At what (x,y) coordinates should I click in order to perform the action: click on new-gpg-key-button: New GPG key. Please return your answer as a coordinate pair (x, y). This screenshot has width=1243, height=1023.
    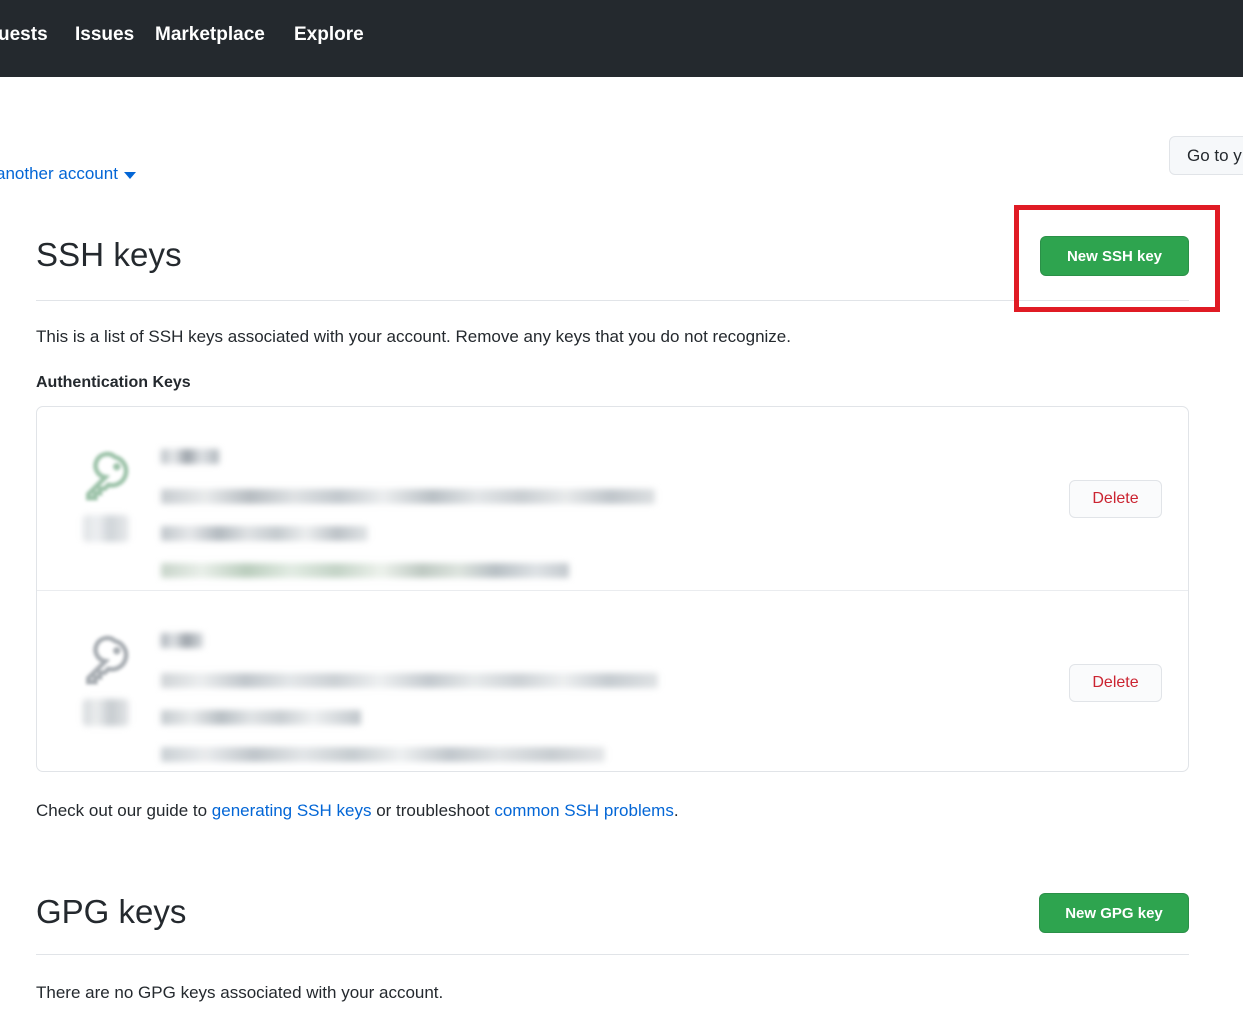
    Looking at the image, I should click on (1114, 913).